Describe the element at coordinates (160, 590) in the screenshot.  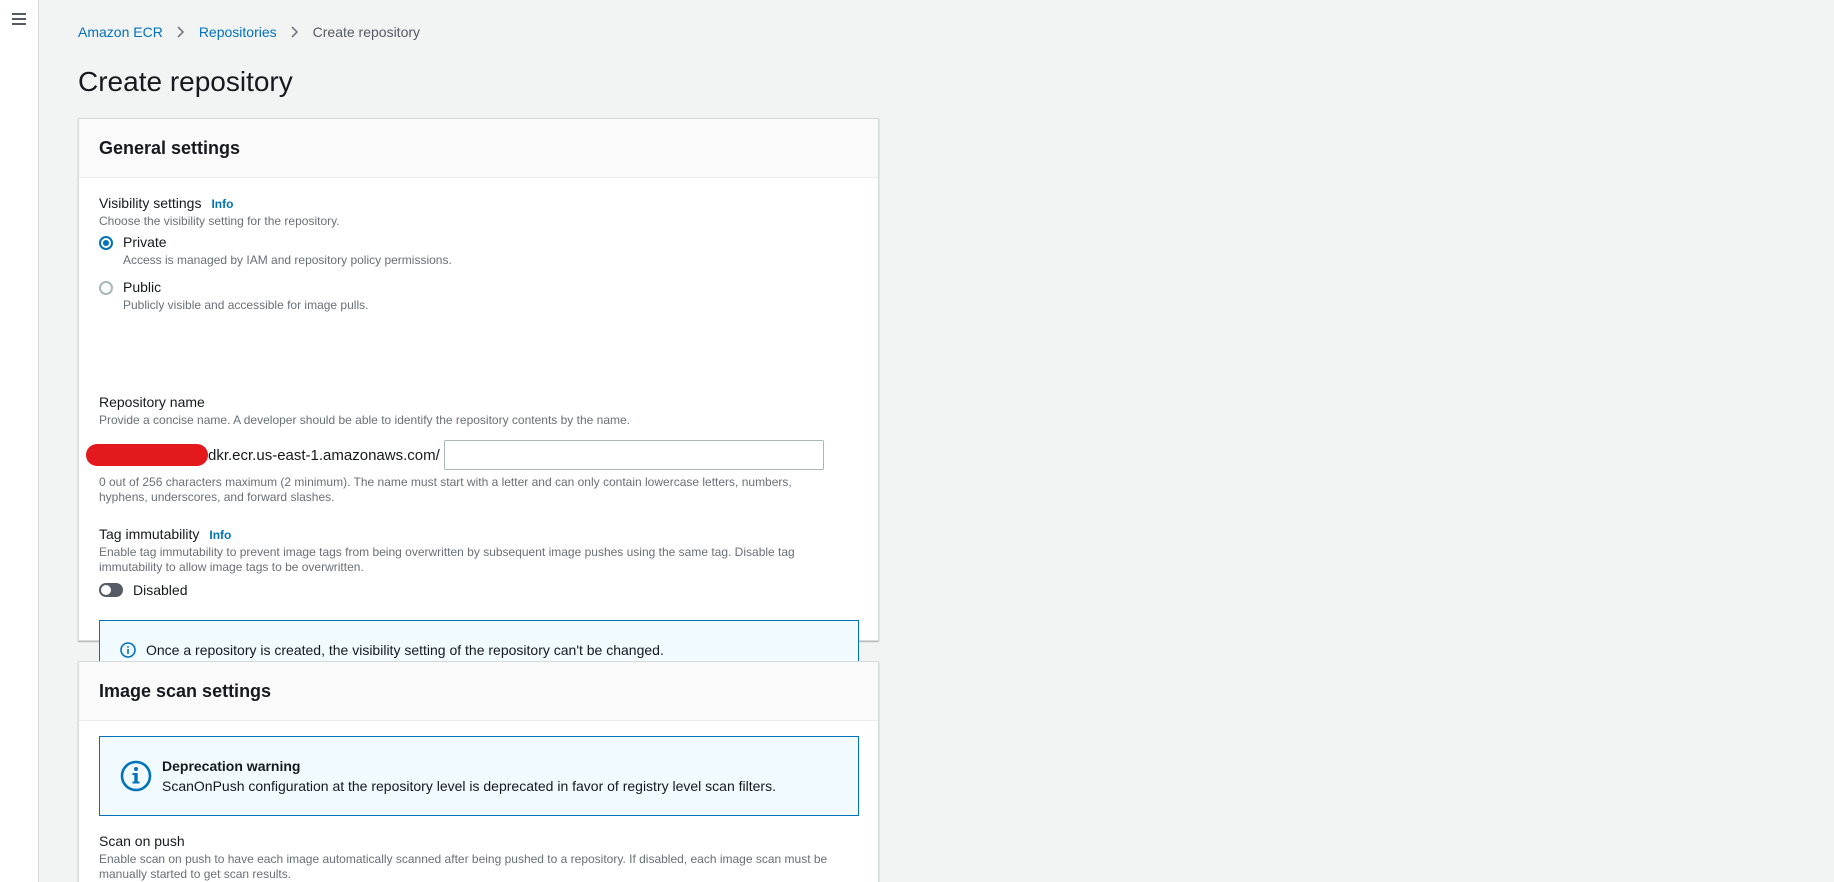
I see `tag-immutability-toggle-label: Disabled` at that location.